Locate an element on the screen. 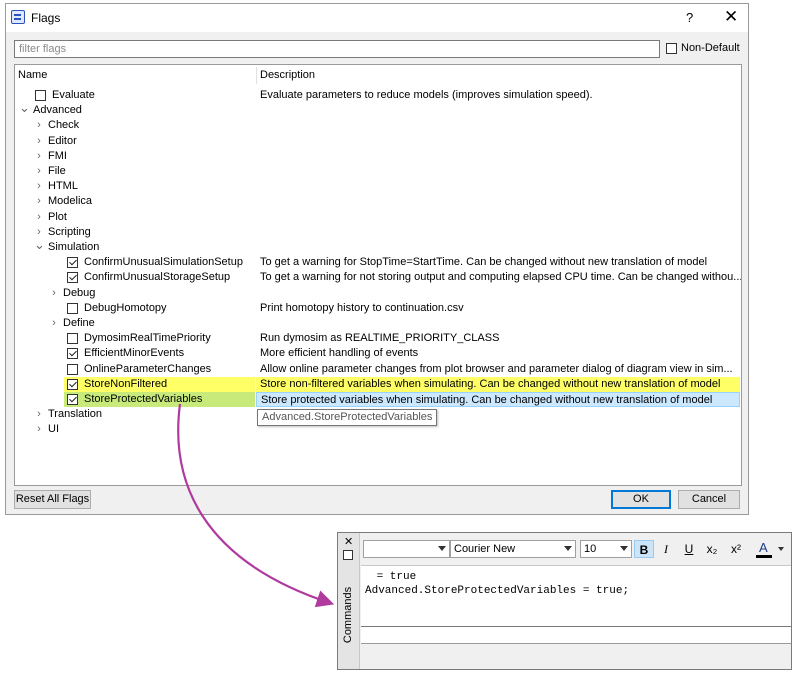  name-cell: DebugHomotopy is located at coordinates (135, 308).